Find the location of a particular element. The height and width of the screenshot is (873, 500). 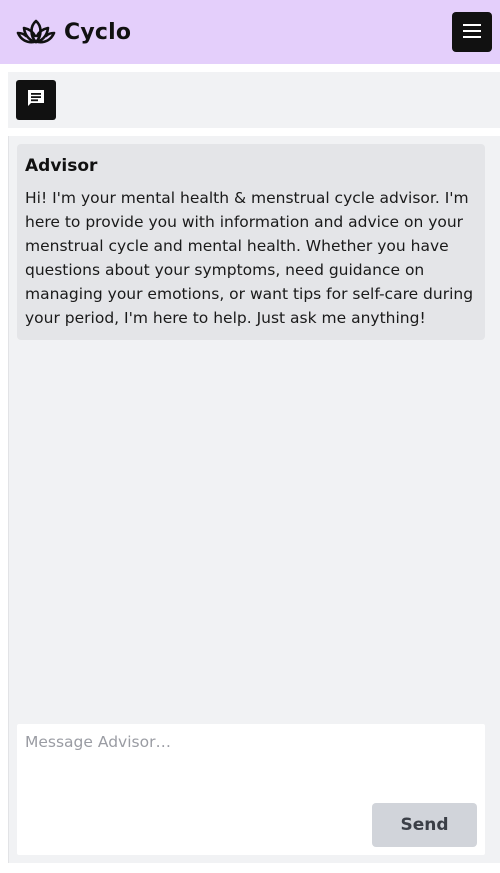

app-header: Cyclo is located at coordinates (250, 32).